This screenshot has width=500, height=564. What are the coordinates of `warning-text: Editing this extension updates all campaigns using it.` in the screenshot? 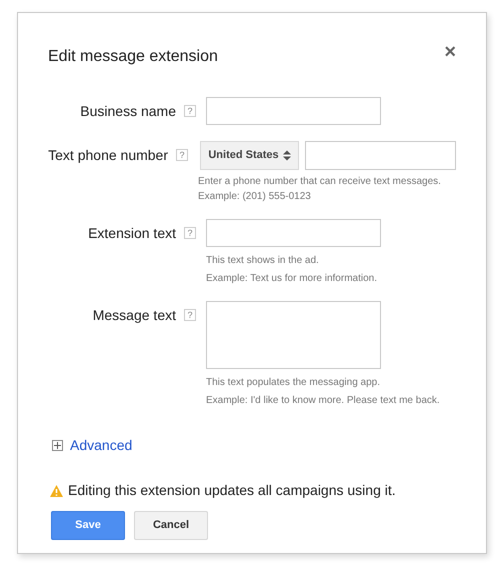 It's located at (232, 490).